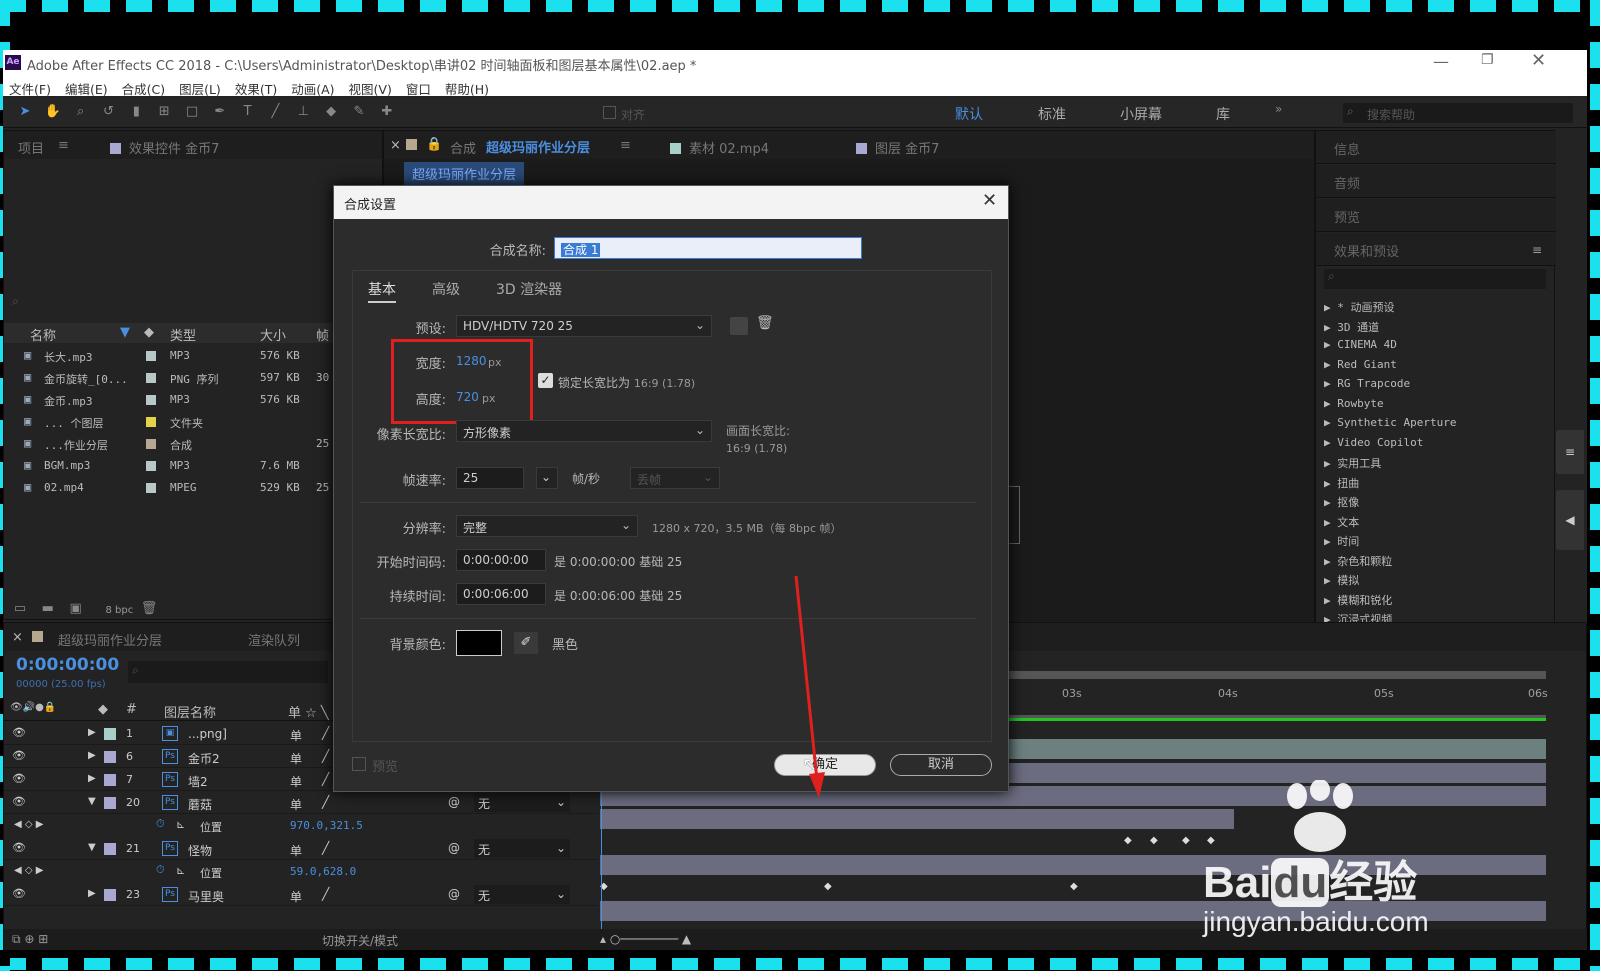 Image resolution: width=1600 pixels, height=971 pixels. What do you see at coordinates (989, 200) in the screenshot?
I see `dialog-close-icon: ✕` at bounding box center [989, 200].